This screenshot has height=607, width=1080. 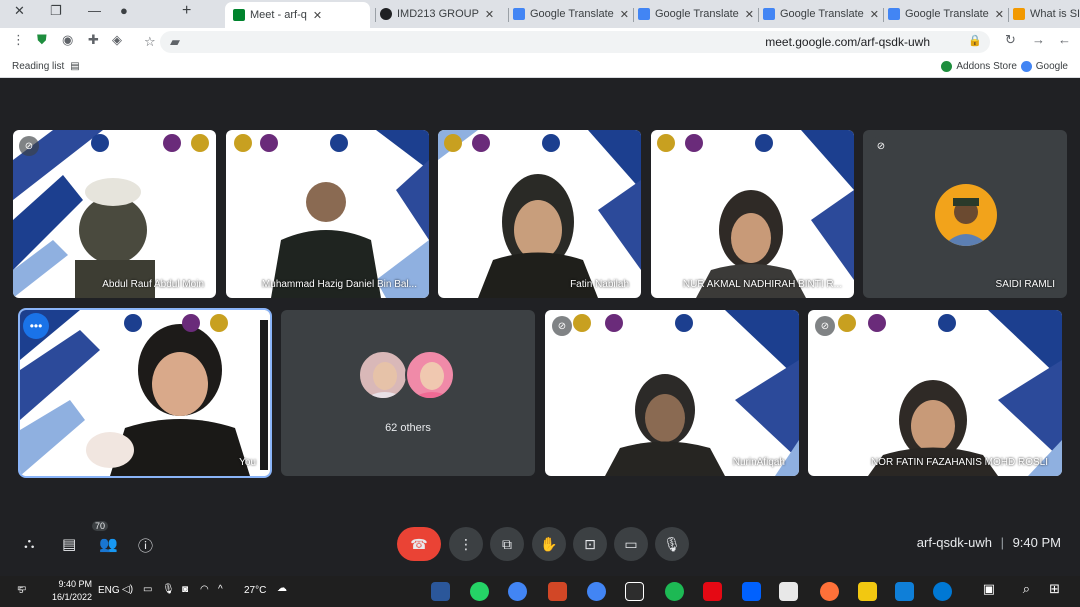 I want to click on camera-button: ▭, so click(x=631, y=544).